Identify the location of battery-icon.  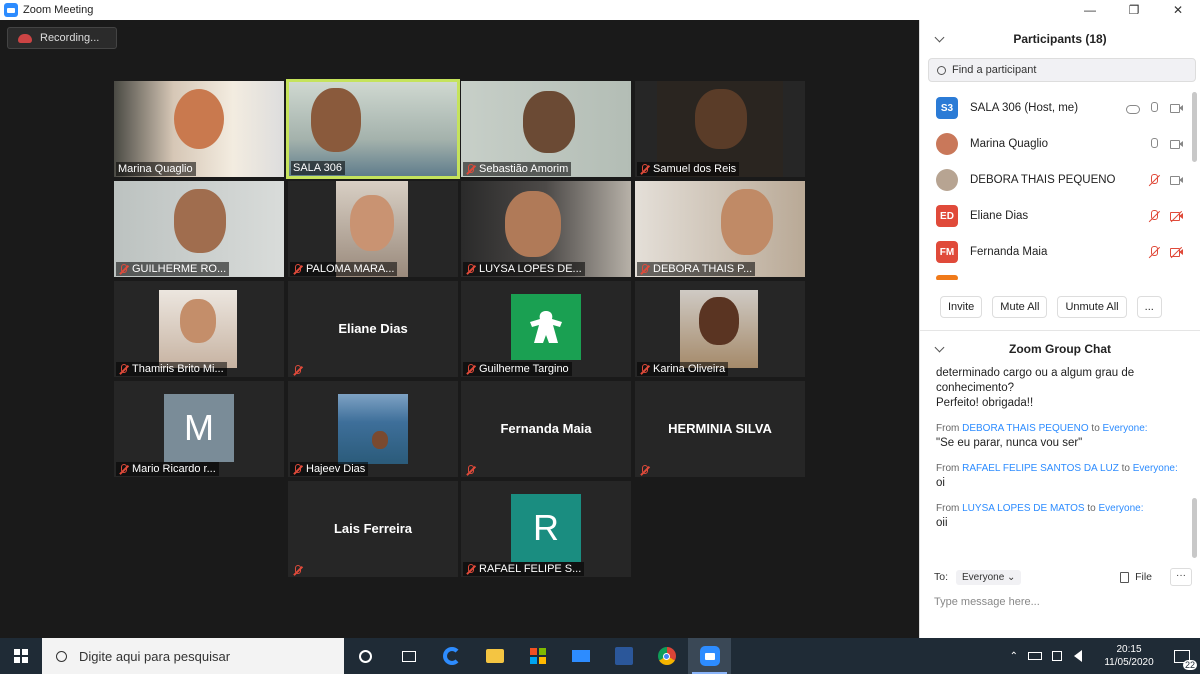
(1035, 656).